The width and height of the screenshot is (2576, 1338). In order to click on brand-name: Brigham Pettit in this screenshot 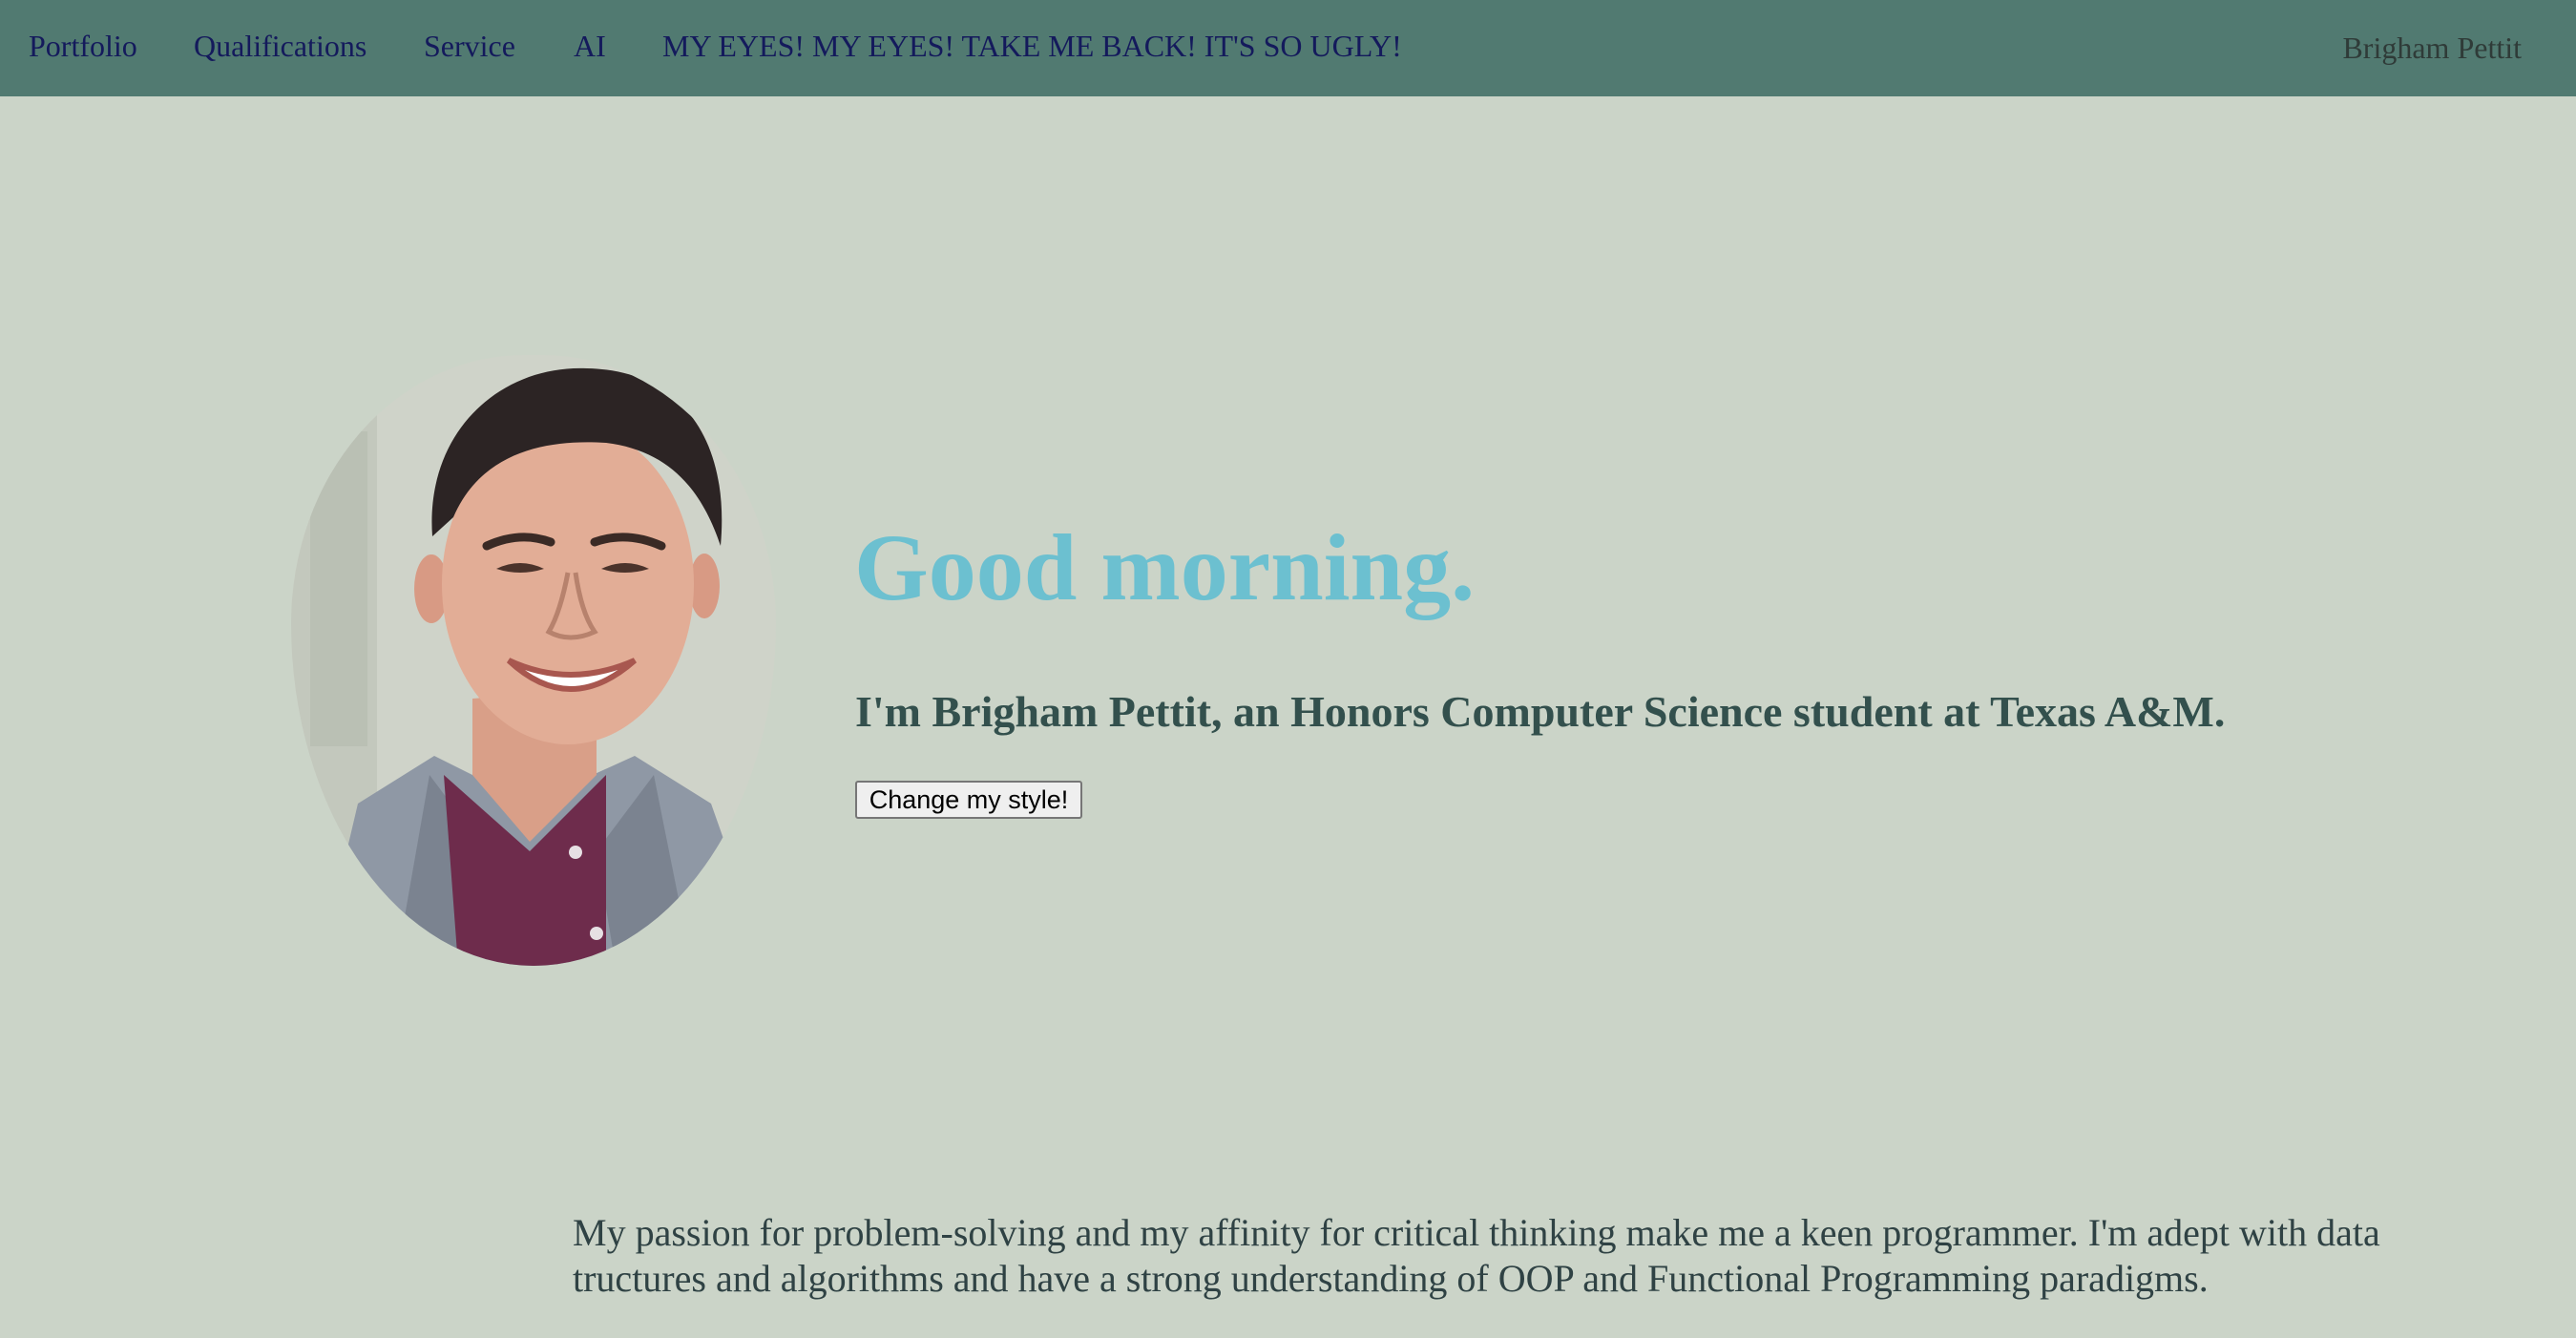, I will do `click(2432, 48)`.